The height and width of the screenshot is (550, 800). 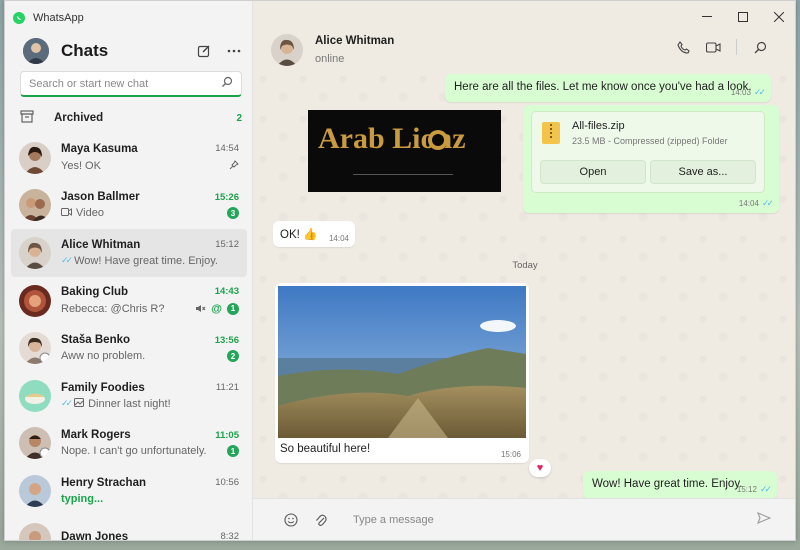 What do you see at coordinates (85, 50) in the screenshot?
I see `chats-title: Chats` at bounding box center [85, 50].